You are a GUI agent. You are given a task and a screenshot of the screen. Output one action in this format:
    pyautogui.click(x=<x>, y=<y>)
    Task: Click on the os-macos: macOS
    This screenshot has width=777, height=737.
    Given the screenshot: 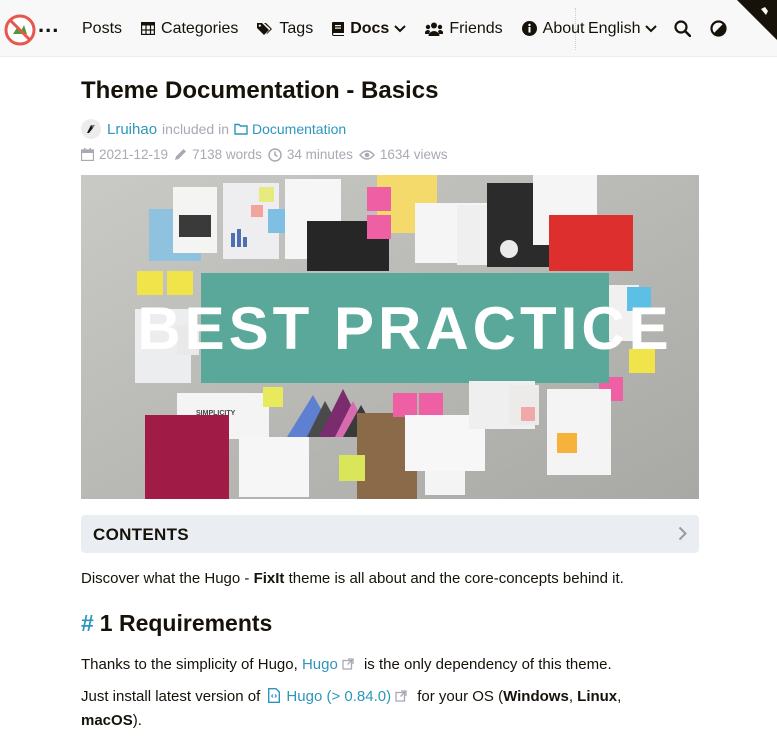 What is the action you would take?
    pyautogui.click(x=107, y=720)
    